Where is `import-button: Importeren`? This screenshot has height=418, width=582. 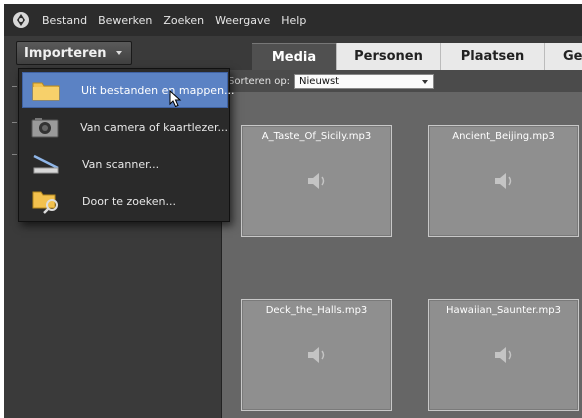 import-button: Importeren is located at coordinates (74, 53).